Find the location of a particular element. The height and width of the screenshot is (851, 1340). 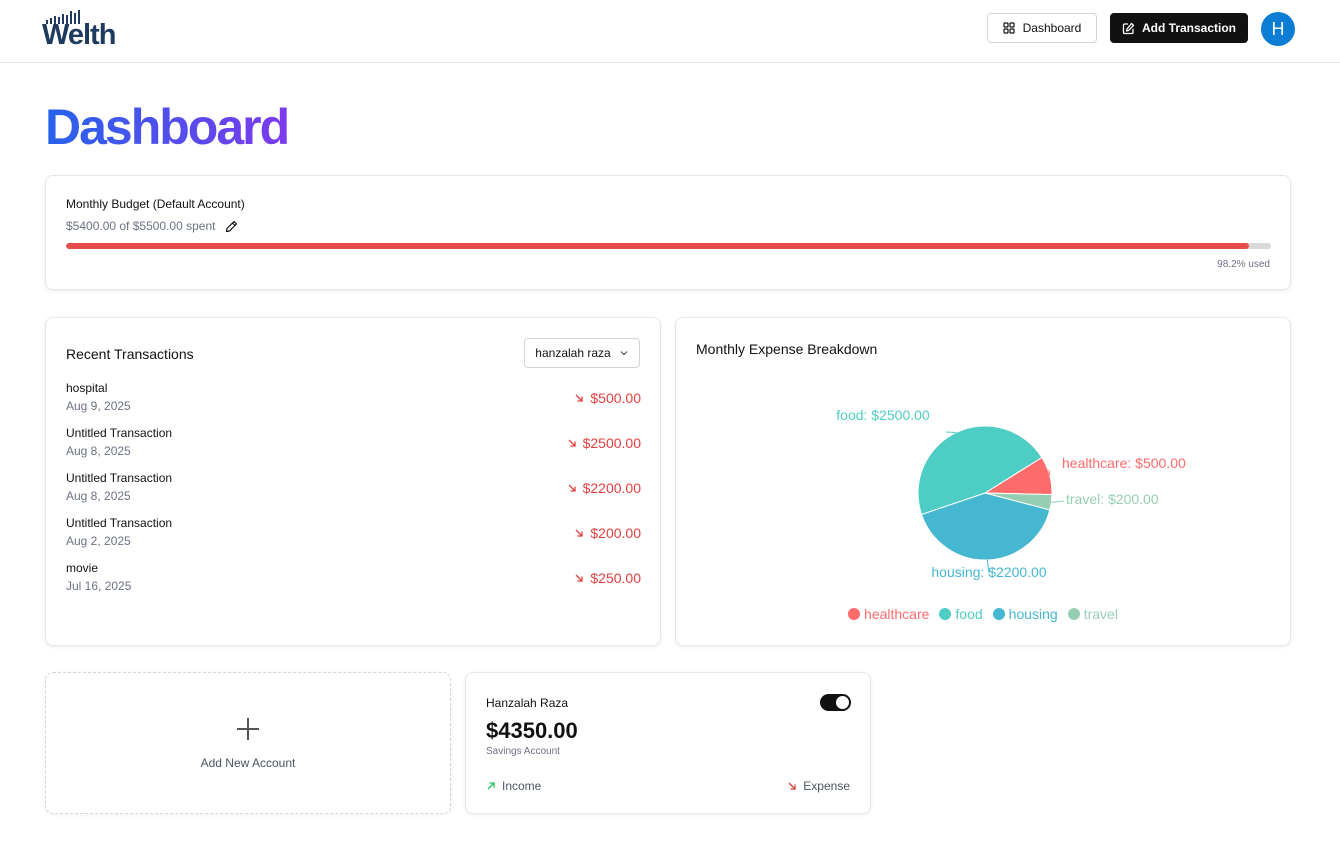

transaction-date: Aug 2, 2025 is located at coordinates (98, 541).